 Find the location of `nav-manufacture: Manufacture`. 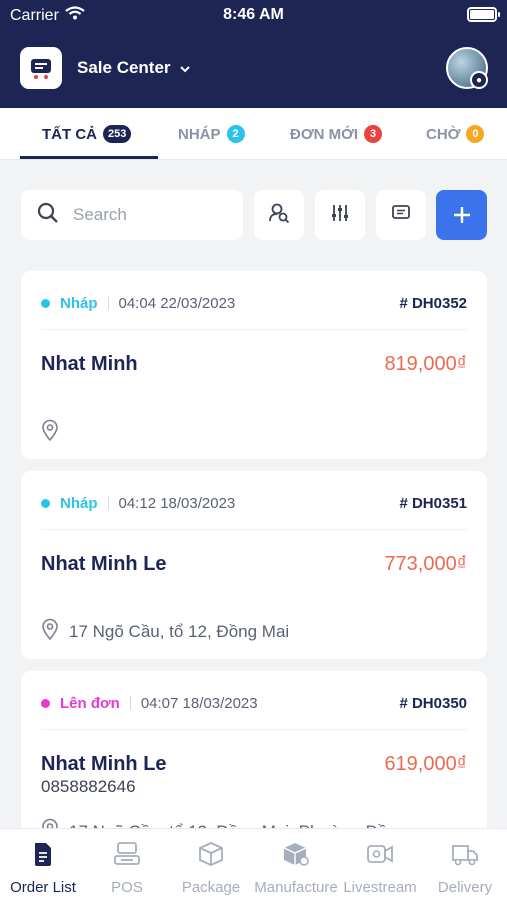

nav-manufacture: Manufacture is located at coordinates (296, 864).